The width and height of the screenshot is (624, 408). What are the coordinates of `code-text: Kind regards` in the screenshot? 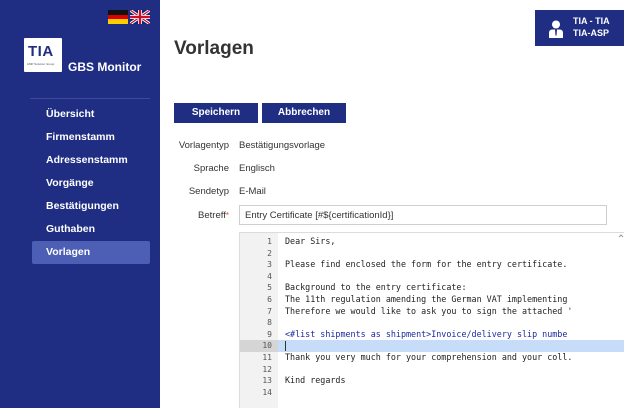 It's located at (315, 380).